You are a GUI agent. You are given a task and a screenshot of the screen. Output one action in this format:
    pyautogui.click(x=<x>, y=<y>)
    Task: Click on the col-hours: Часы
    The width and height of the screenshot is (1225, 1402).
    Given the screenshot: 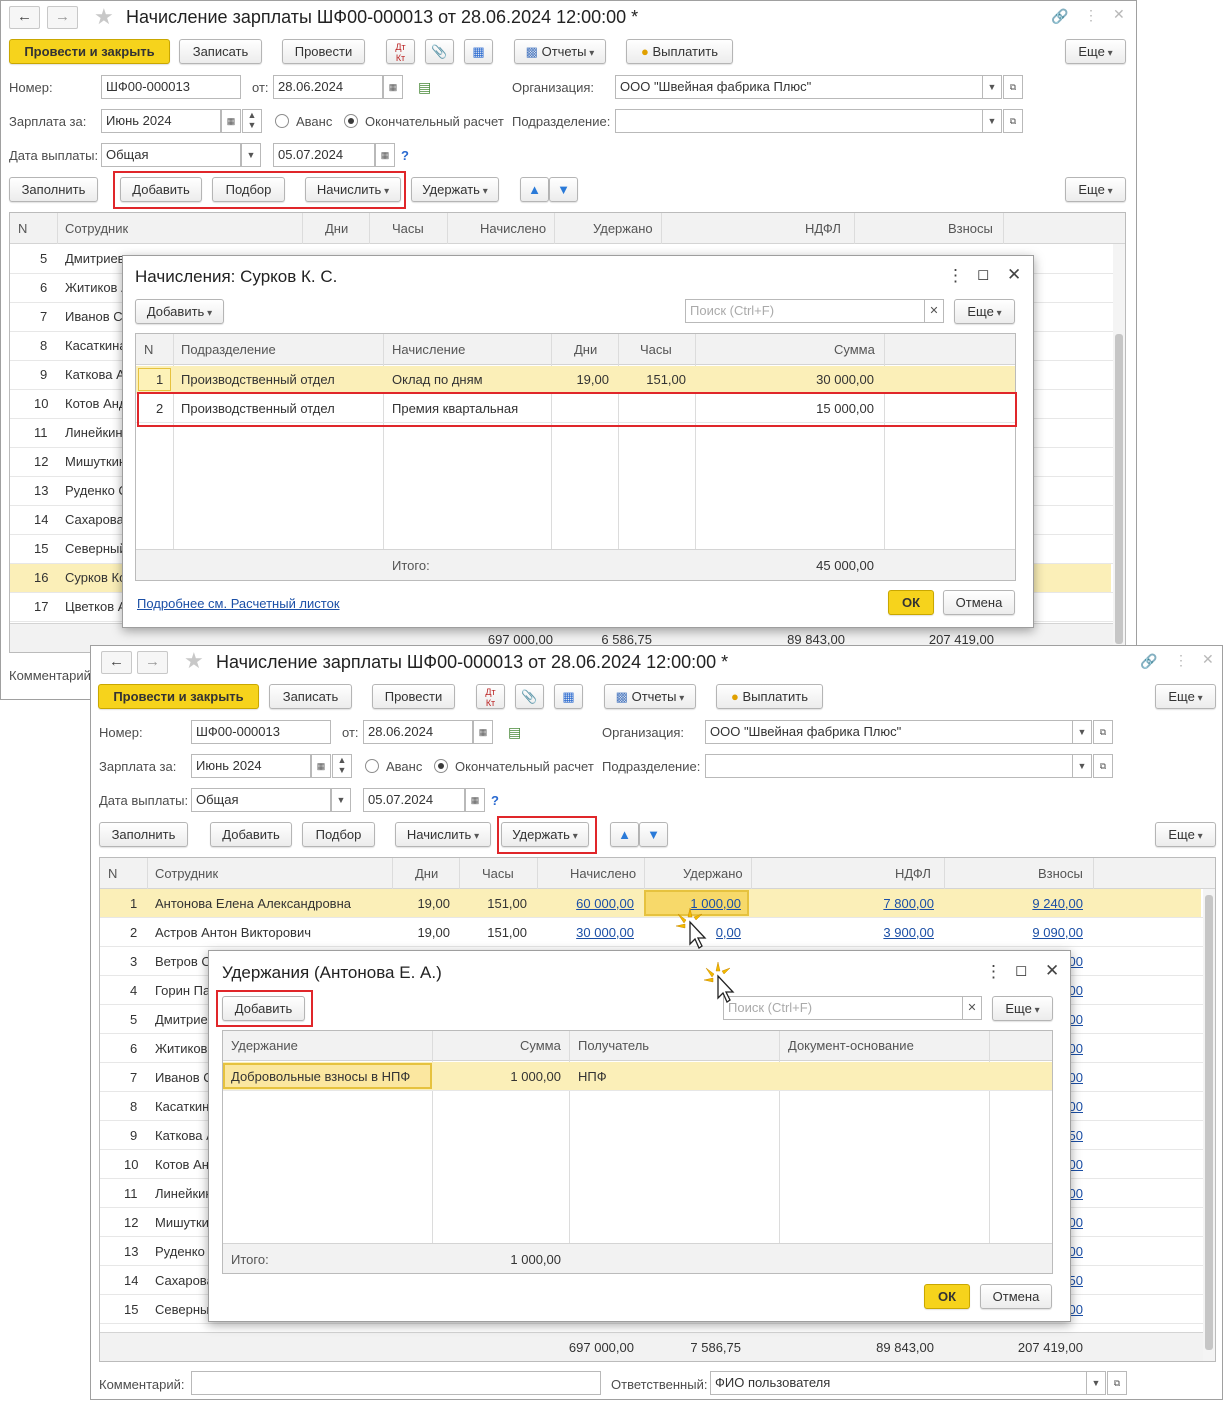 What is the action you would take?
    pyautogui.click(x=498, y=873)
    